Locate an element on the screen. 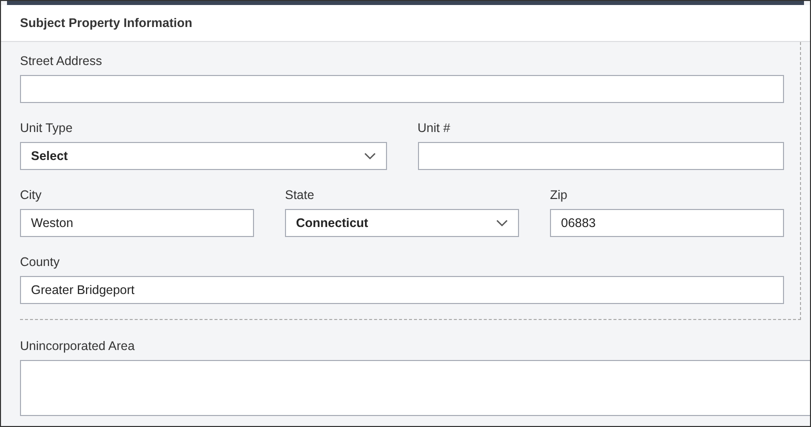 The height and width of the screenshot is (427, 811). dropdown: Connecticut is located at coordinates (402, 223).